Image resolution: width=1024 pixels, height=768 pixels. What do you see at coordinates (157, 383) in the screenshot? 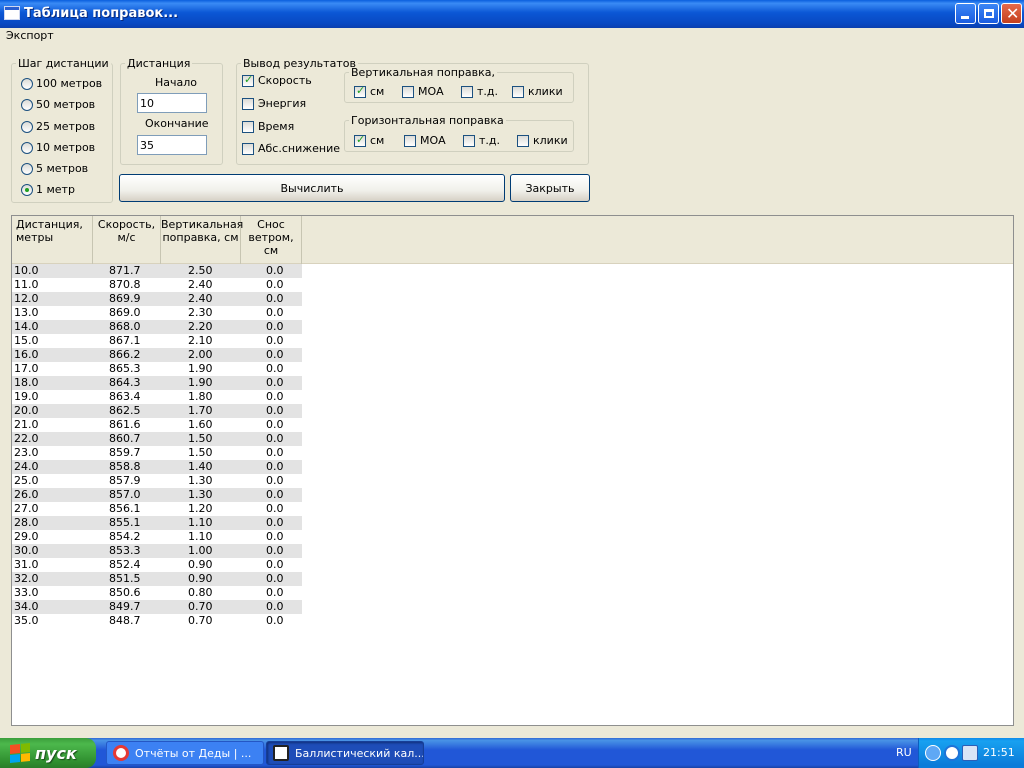
I see `table-row: 18.0 864.3 1.90 0.0` at bounding box center [157, 383].